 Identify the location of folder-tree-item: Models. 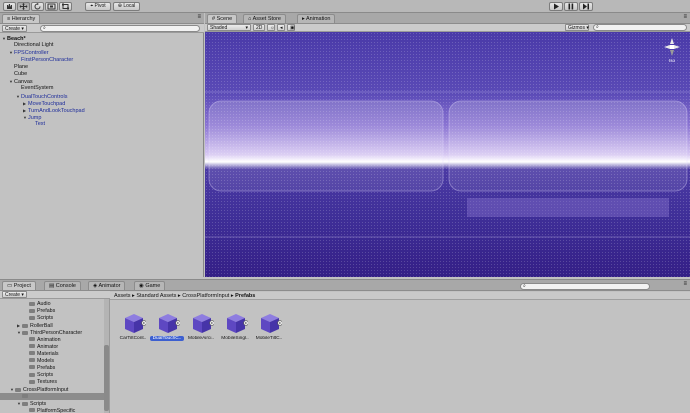
(39, 361).